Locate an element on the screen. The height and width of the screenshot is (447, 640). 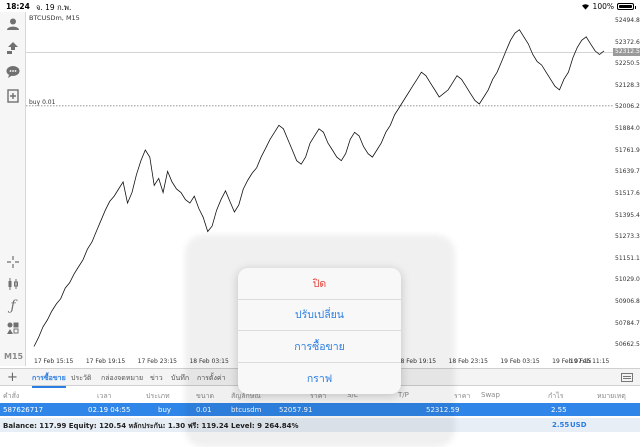
price-tick-label: 52128.35 is located at coordinates (627, 85).